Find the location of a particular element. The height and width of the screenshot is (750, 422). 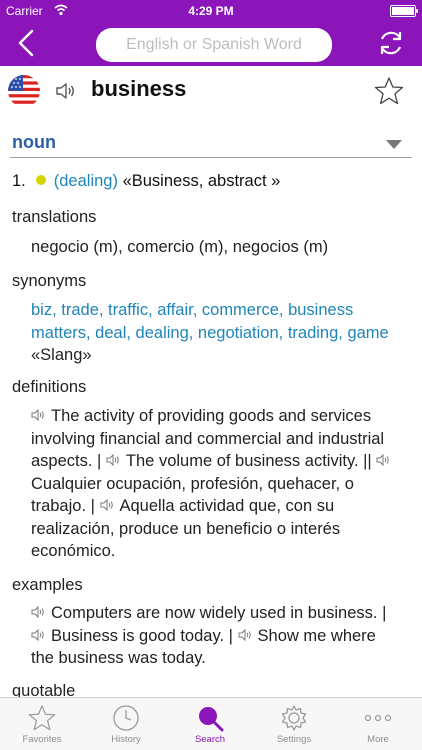

sense-line: 1. (dealing) «Business, abstract » is located at coordinates (146, 181).